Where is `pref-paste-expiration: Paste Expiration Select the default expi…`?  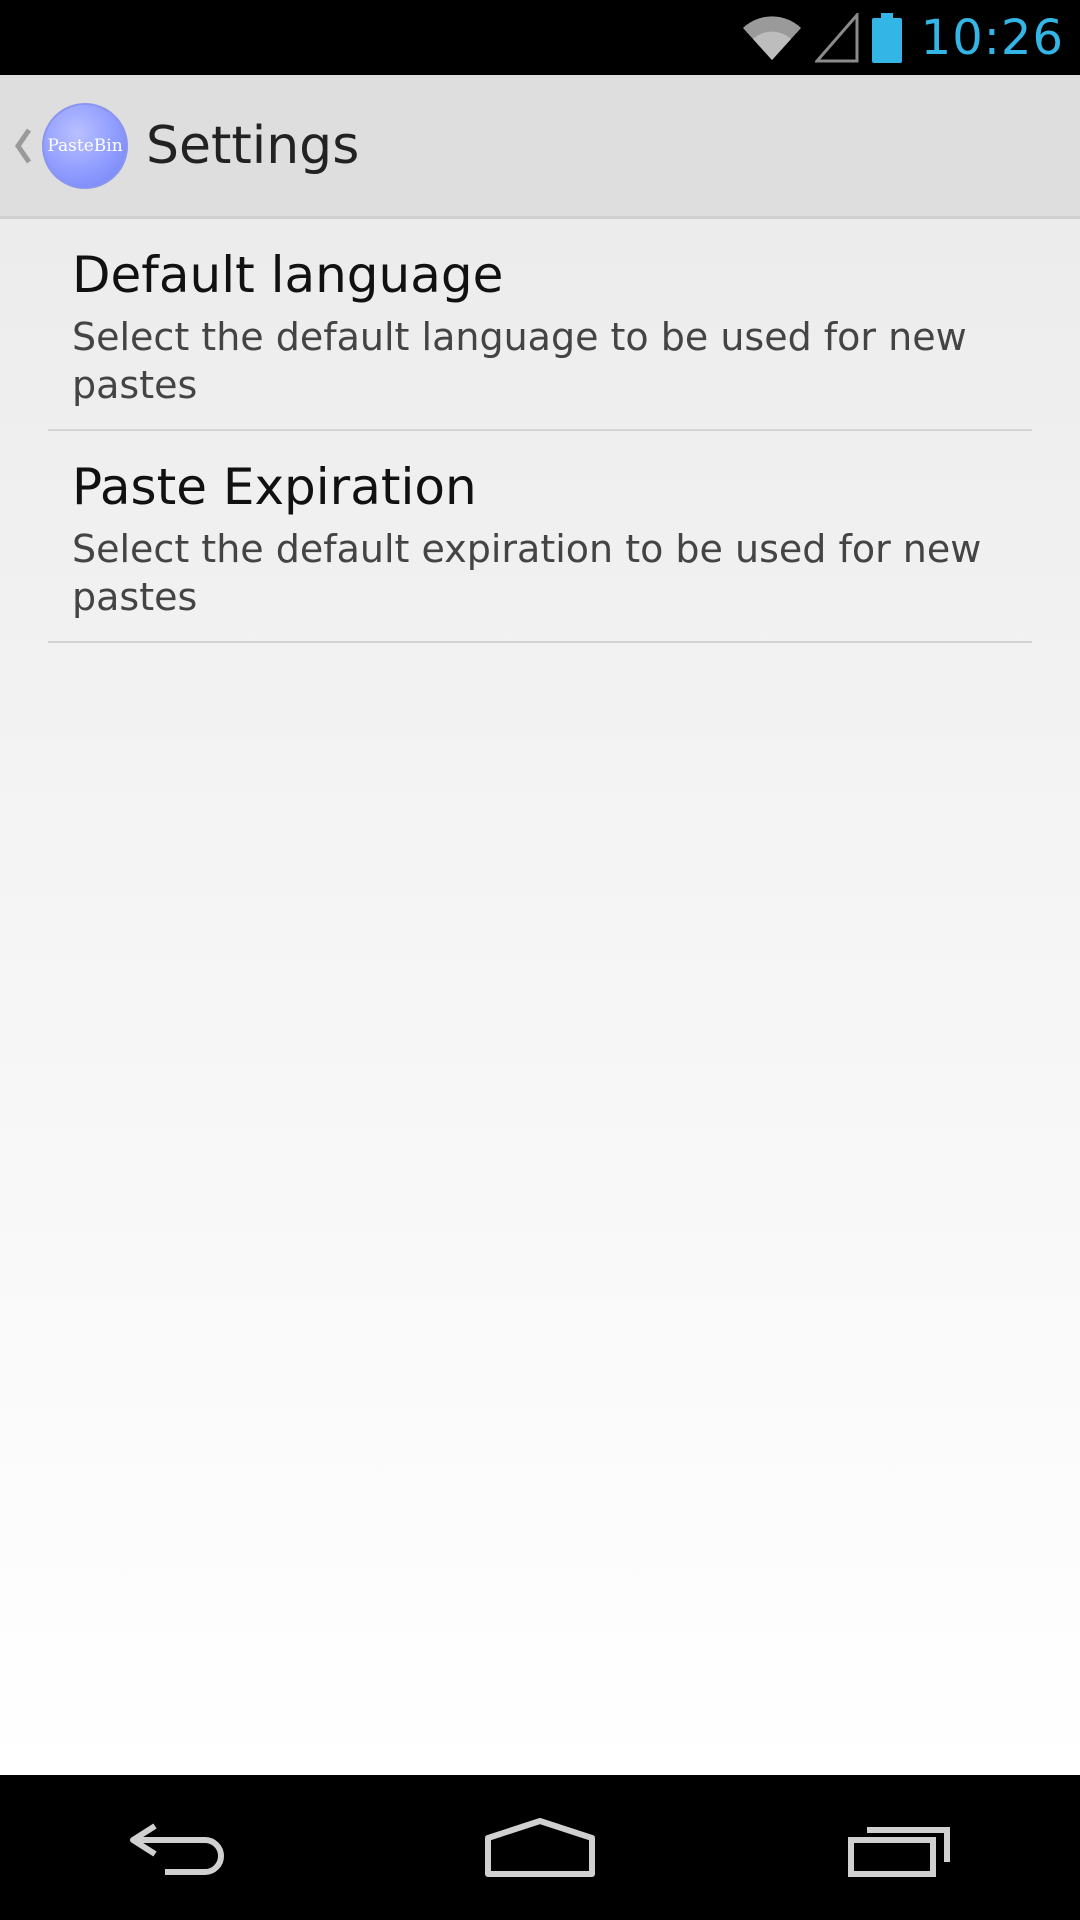
pref-paste-expiration: Paste Expiration Select the default expi… is located at coordinates (540, 537).